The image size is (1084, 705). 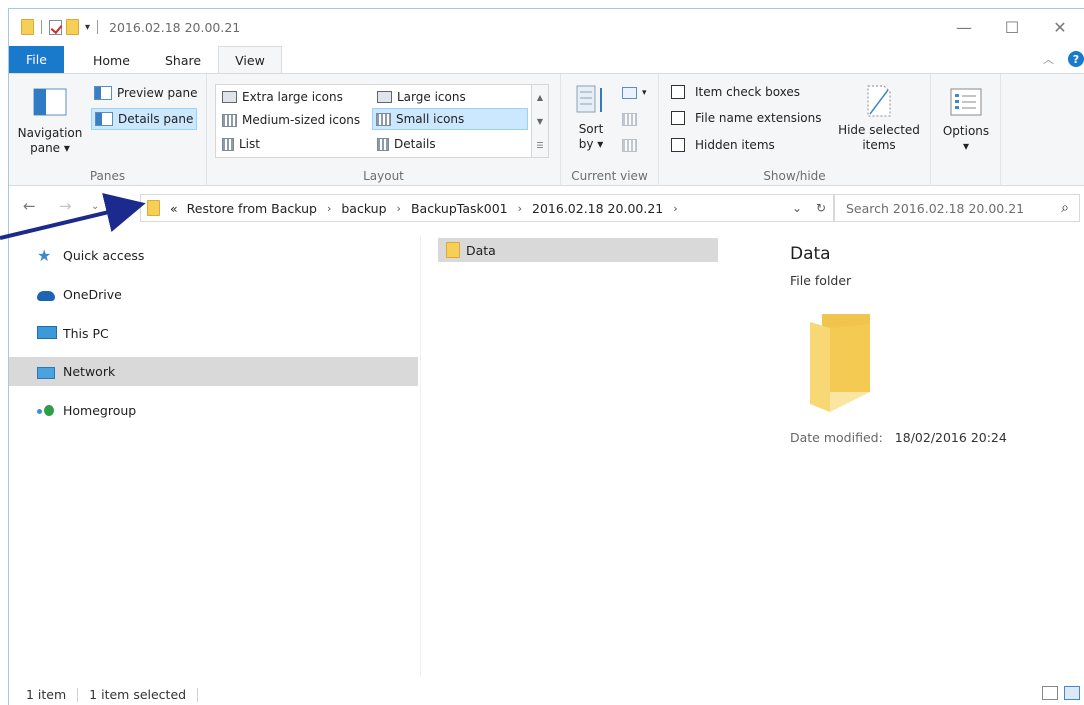 What do you see at coordinates (421, 97) in the screenshot?
I see `layout-large-icons: Large icons` at bounding box center [421, 97].